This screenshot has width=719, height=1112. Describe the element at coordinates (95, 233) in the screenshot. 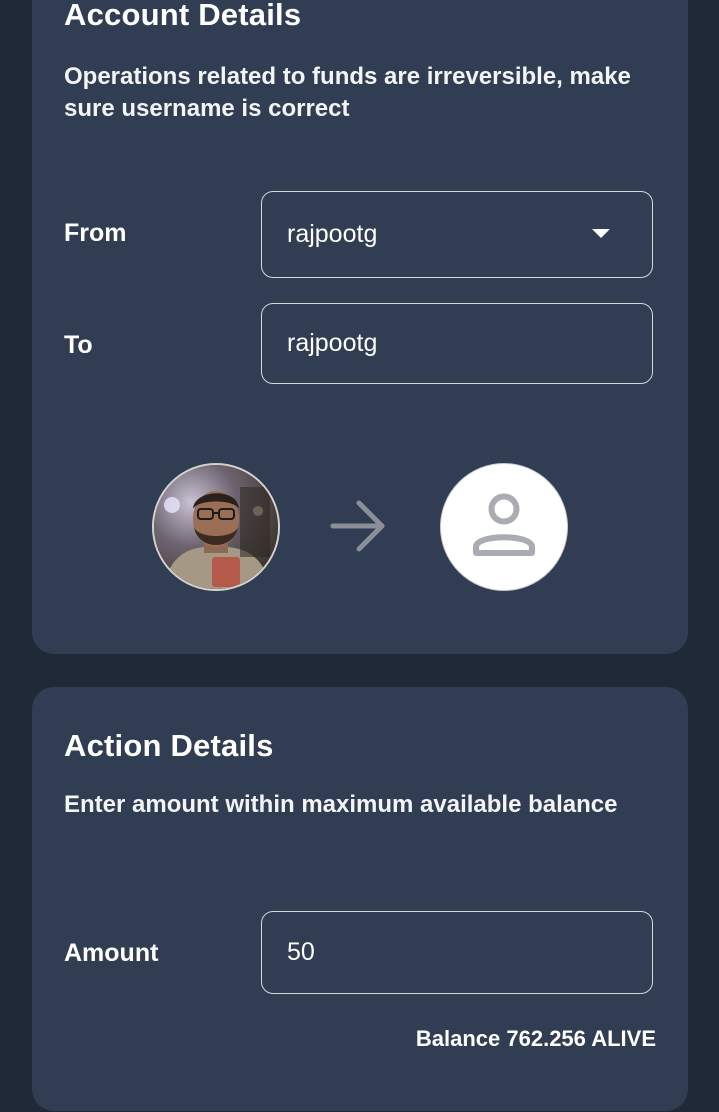

I see `from-label: From` at that location.